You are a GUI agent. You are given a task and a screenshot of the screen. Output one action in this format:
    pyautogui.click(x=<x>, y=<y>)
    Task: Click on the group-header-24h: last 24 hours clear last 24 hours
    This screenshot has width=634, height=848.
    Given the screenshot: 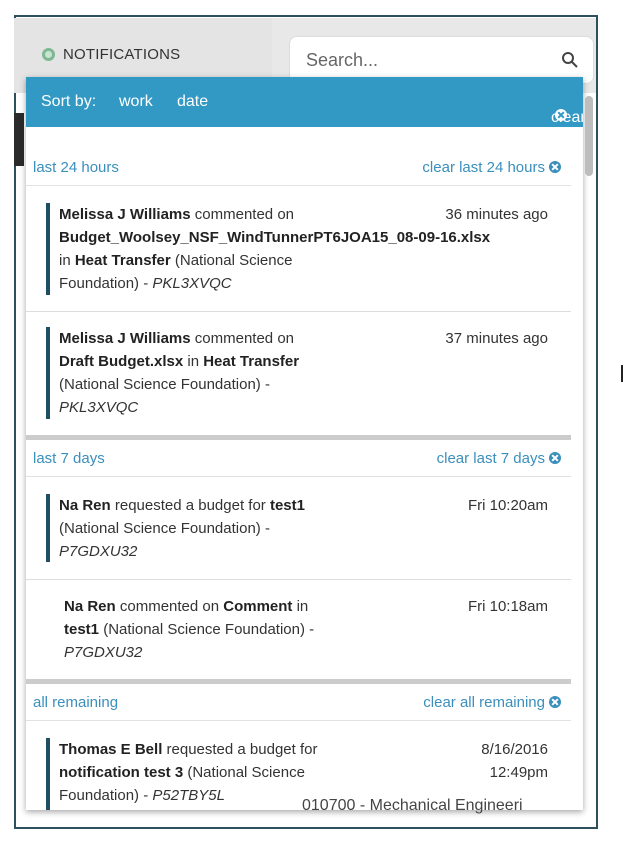 What is the action you would take?
    pyautogui.click(x=298, y=168)
    